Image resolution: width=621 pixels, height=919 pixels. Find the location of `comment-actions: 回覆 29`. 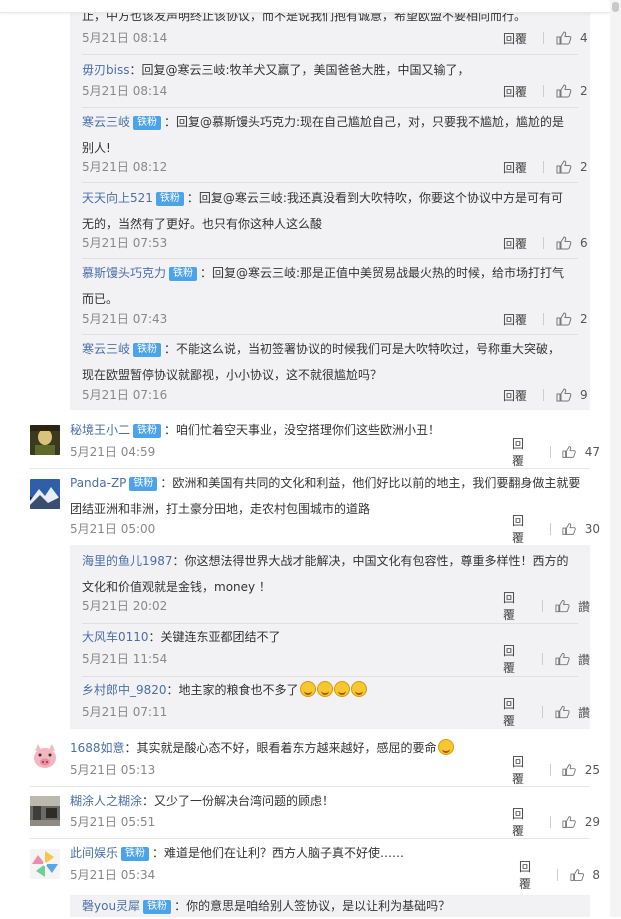

comment-actions: 回覆 29 is located at coordinates (556, 822).